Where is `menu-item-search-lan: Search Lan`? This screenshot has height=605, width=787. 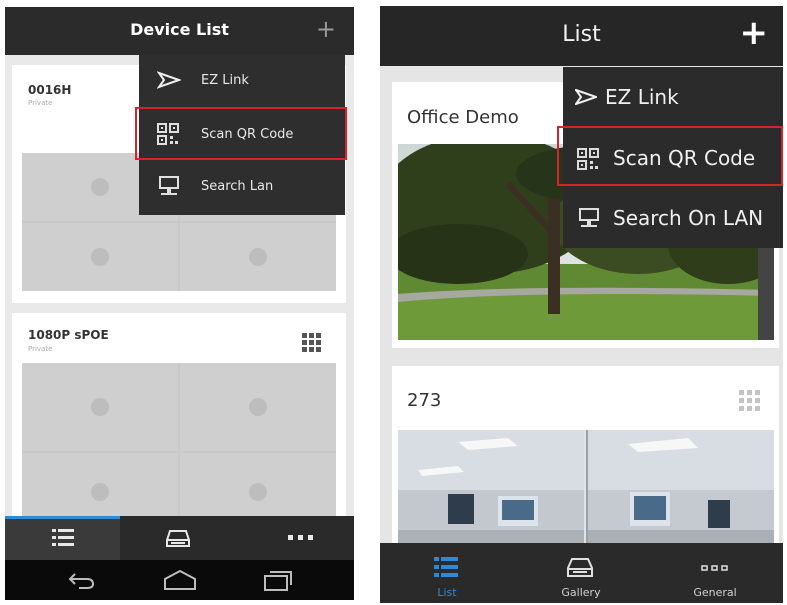
menu-item-search-lan: Search Lan is located at coordinates (242, 187).